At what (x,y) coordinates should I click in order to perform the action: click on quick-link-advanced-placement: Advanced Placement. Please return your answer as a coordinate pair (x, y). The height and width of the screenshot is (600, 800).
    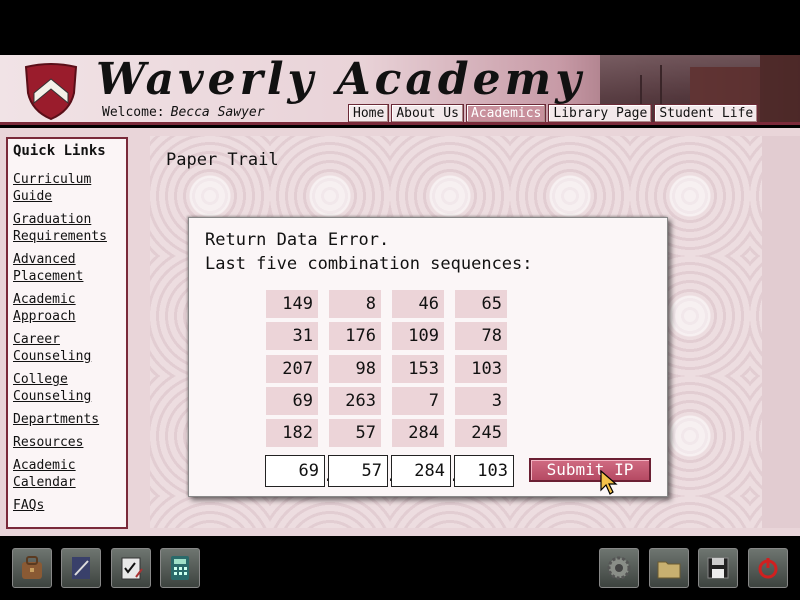
    Looking at the image, I should click on (69, 268).